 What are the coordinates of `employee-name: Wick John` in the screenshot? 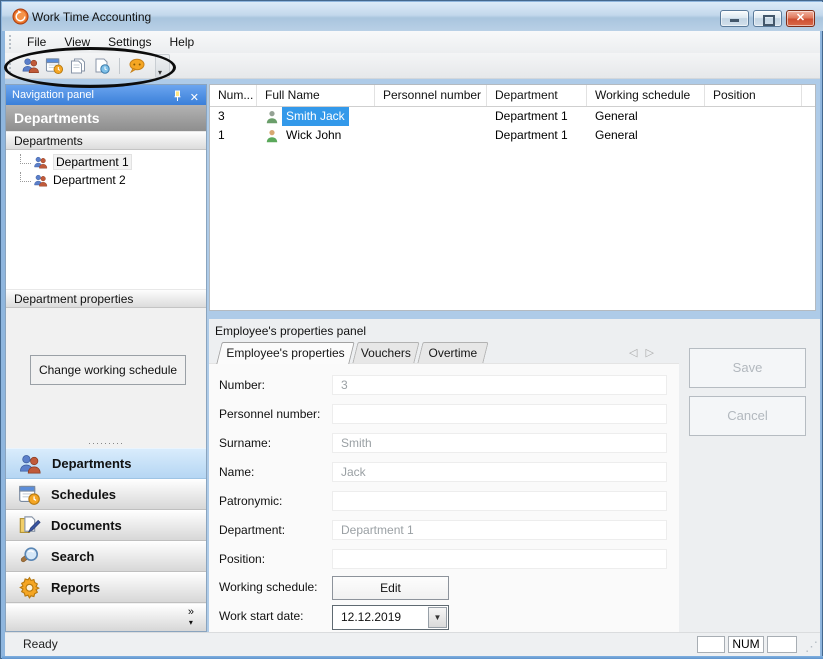 It's located at (314, 135).